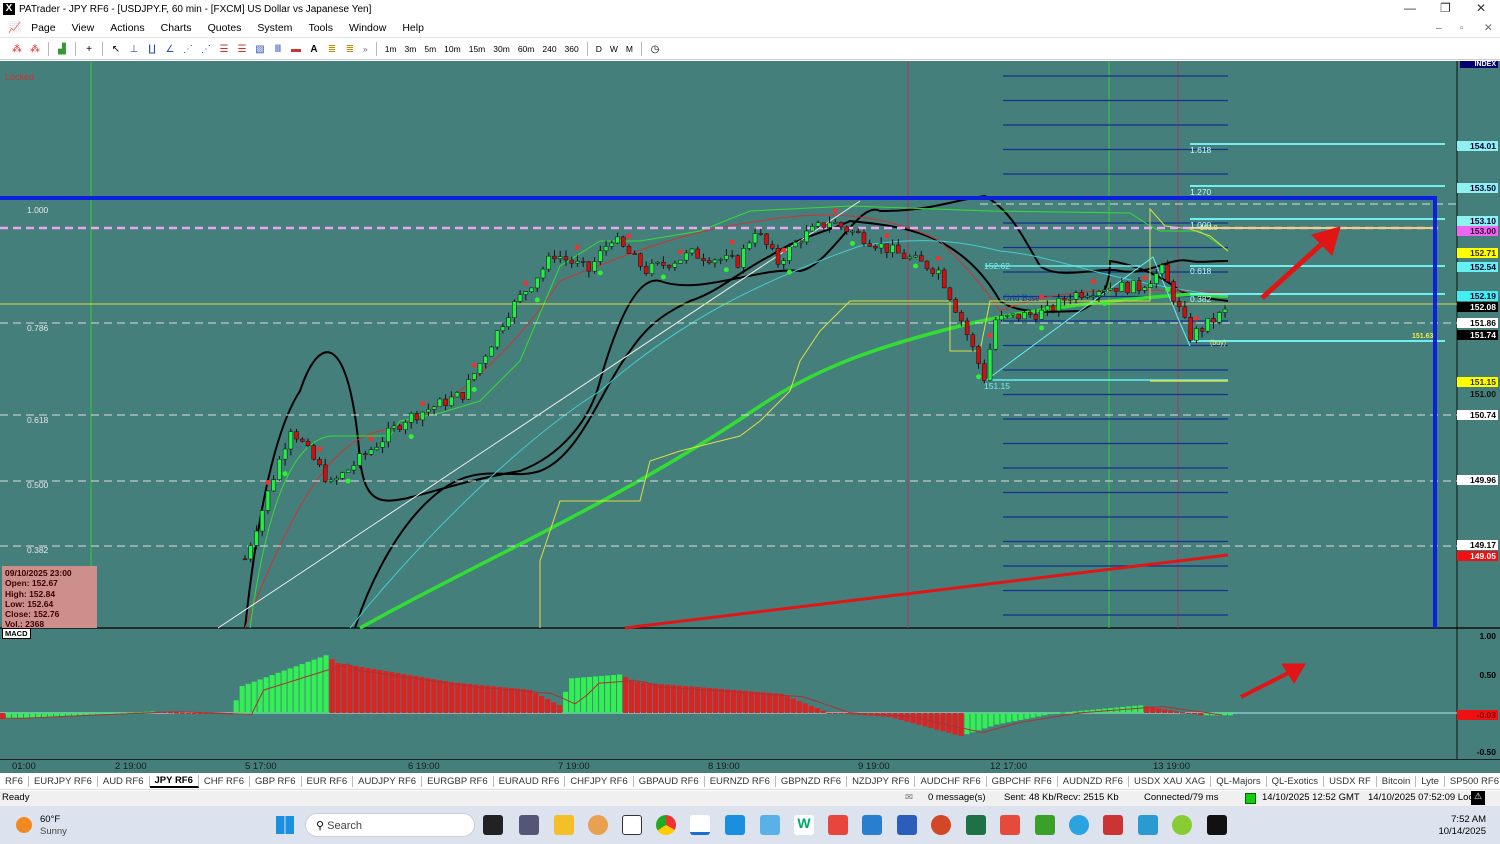 This screenshot has height=844, width=1500. What do you see at coordinates (89, 49) in the screenshot?
I see `crosshair-icon: +` at bounding box center [89, 49].